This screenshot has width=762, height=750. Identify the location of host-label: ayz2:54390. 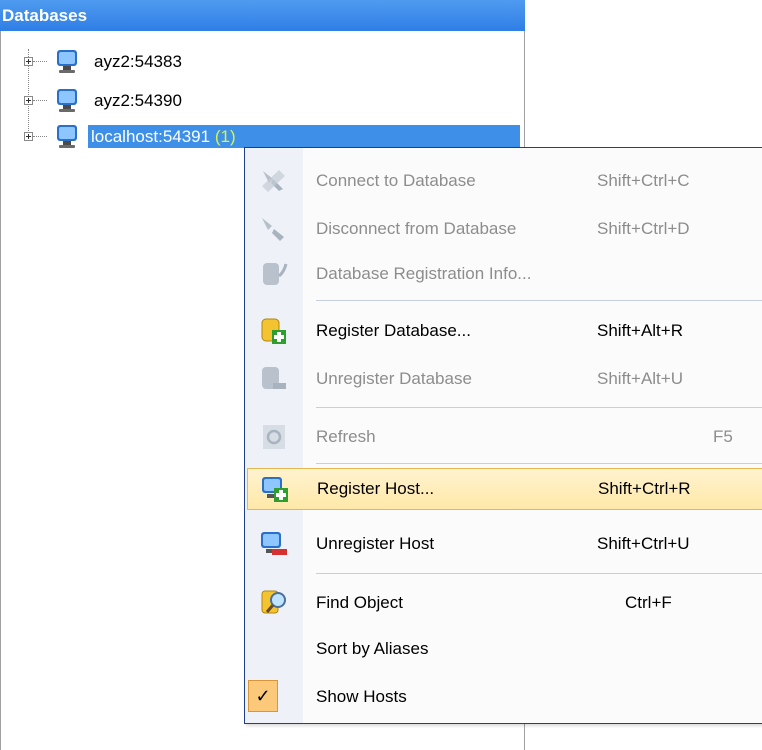
(138, 100).